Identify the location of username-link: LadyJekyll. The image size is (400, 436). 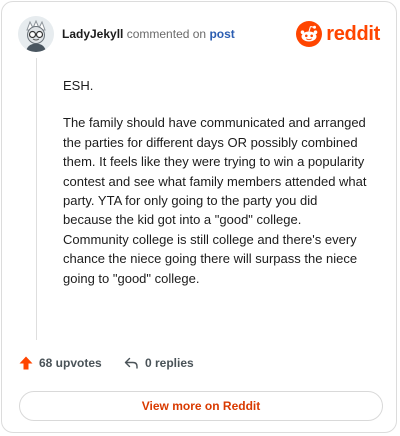
(92, 34).